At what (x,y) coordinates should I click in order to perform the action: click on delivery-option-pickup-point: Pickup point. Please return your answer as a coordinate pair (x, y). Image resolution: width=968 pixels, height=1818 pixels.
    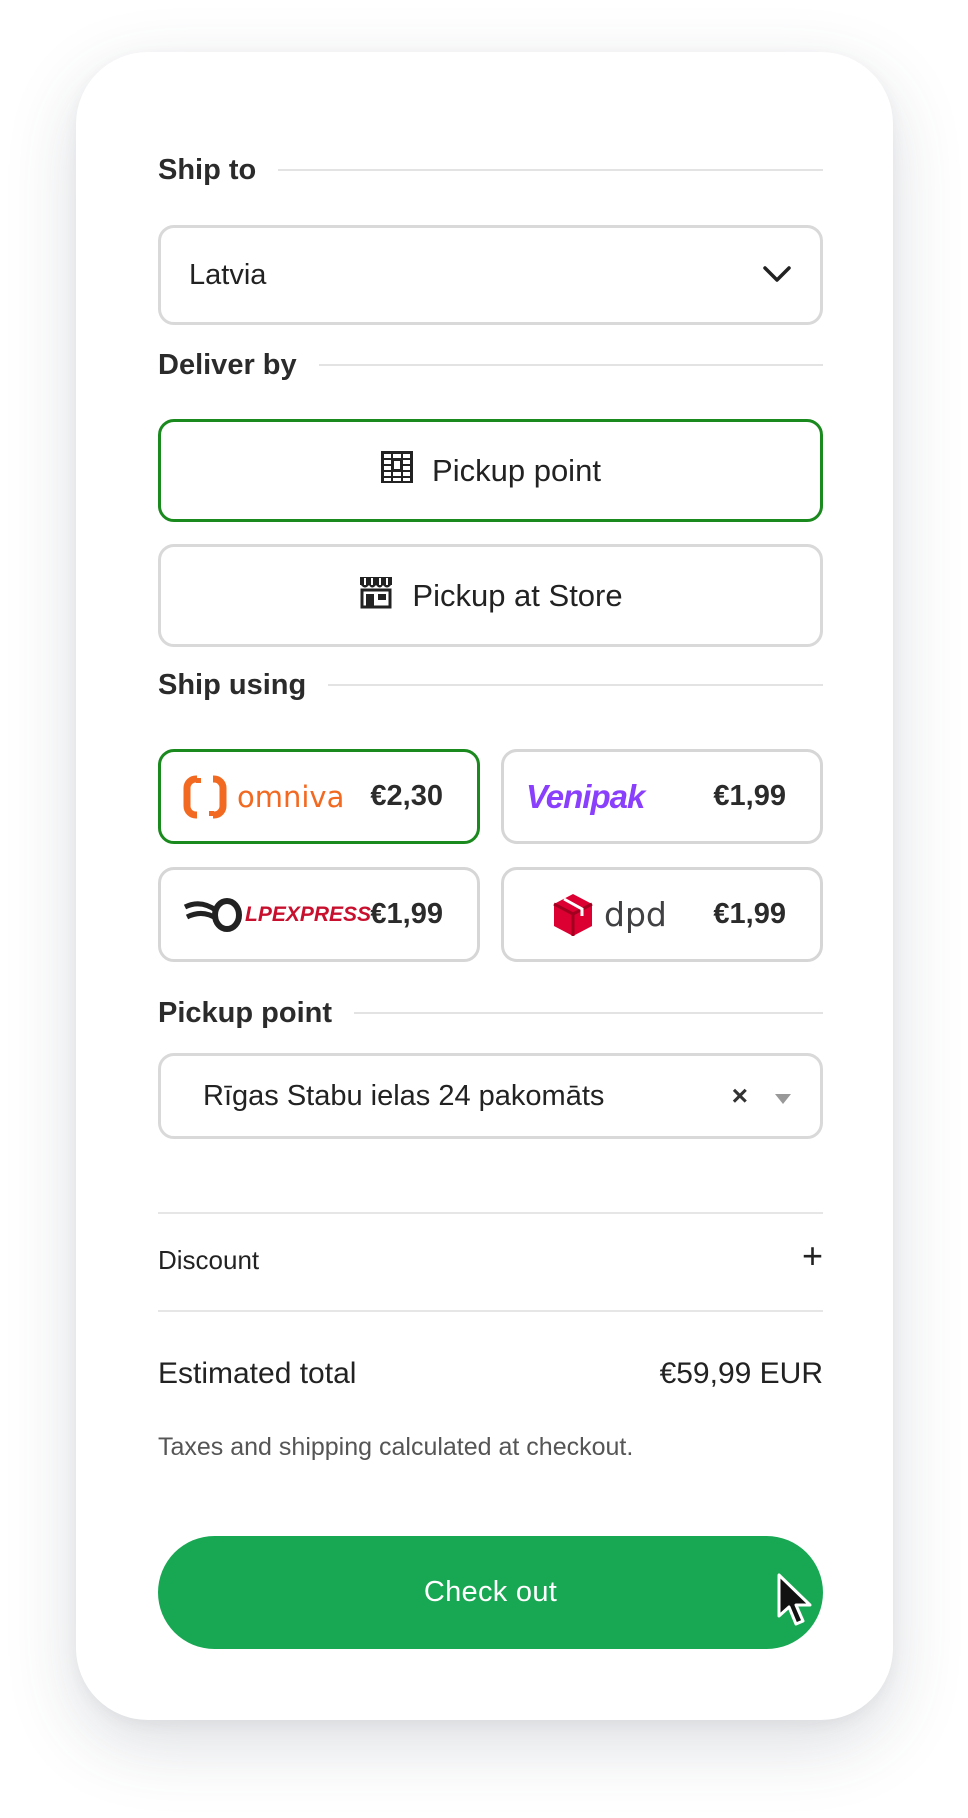
    Looking at the image, I should click on (490, 470).